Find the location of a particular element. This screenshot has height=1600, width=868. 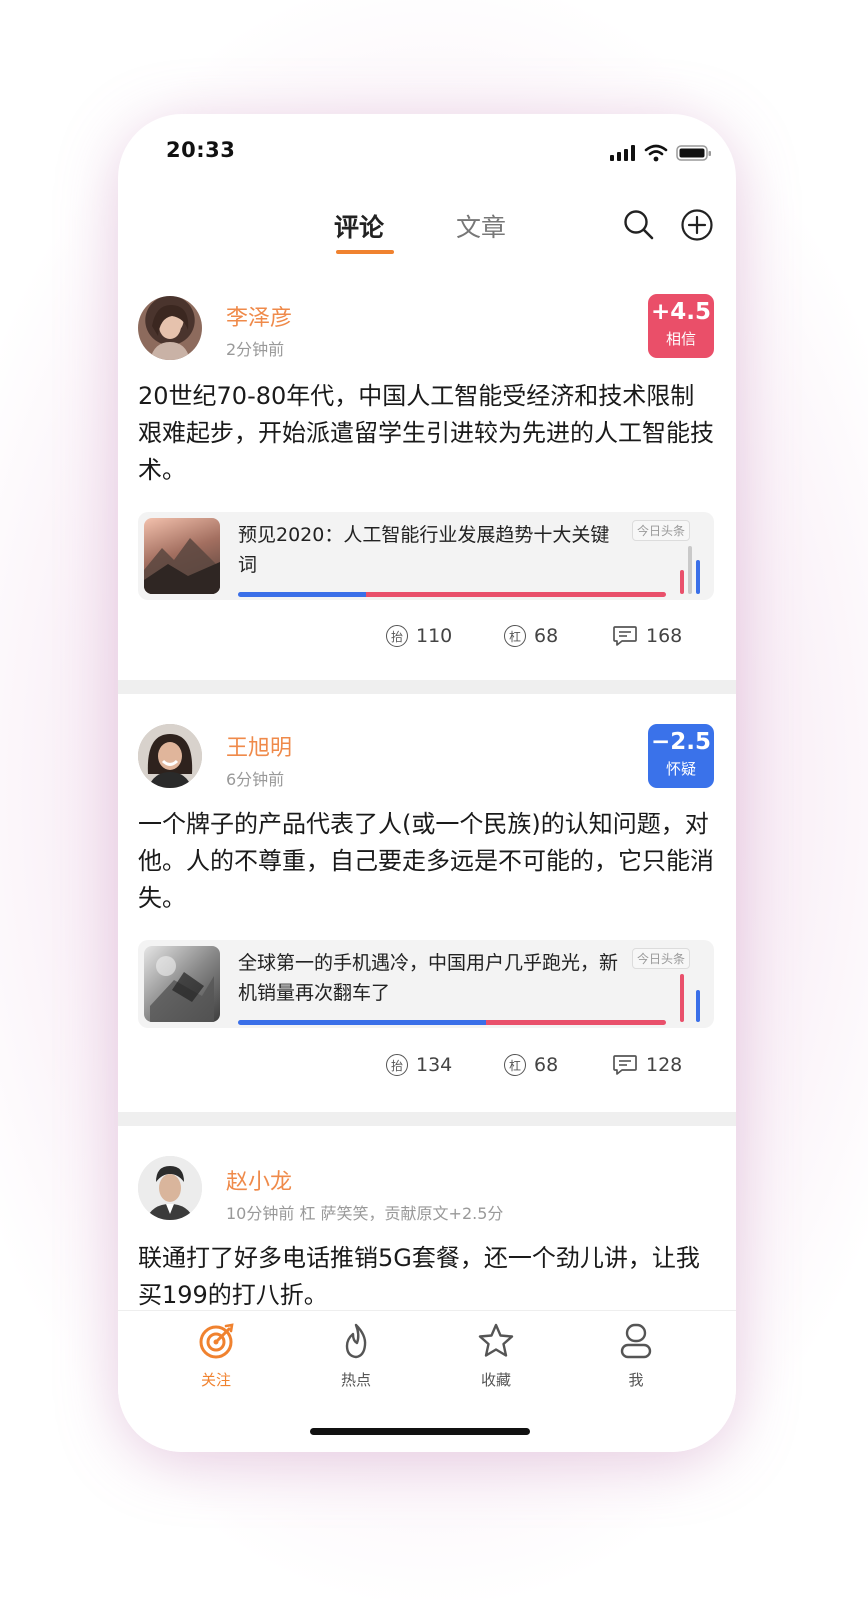

tab-hot: 热点 is located at coordinates (356, 1355).